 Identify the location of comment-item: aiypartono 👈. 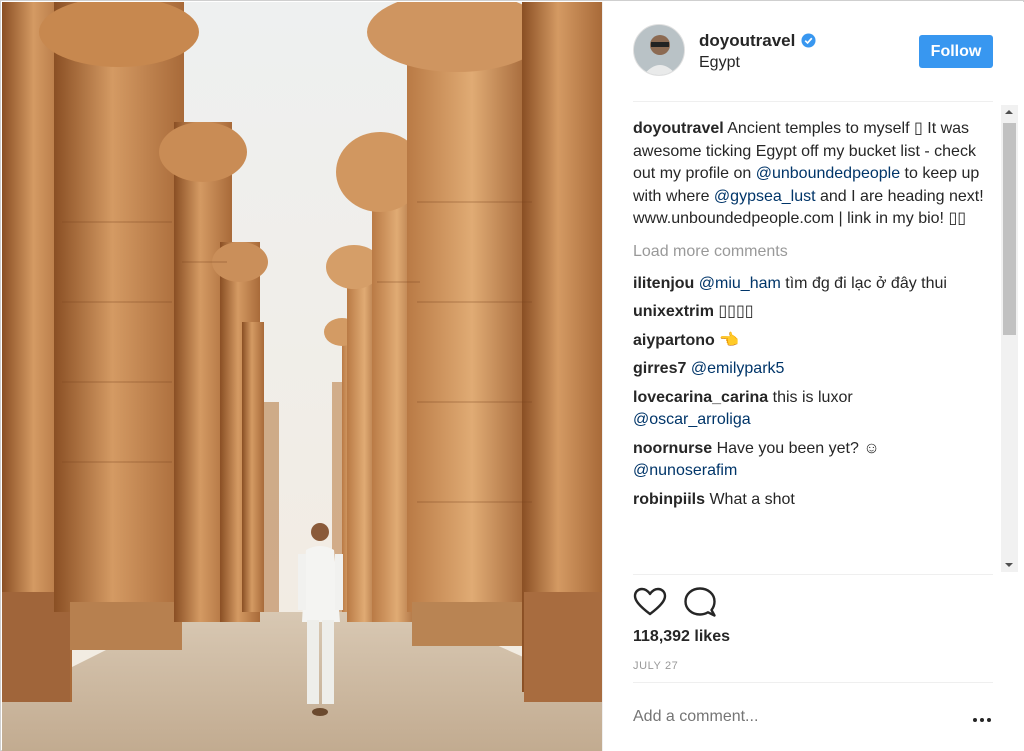
(813, 341).